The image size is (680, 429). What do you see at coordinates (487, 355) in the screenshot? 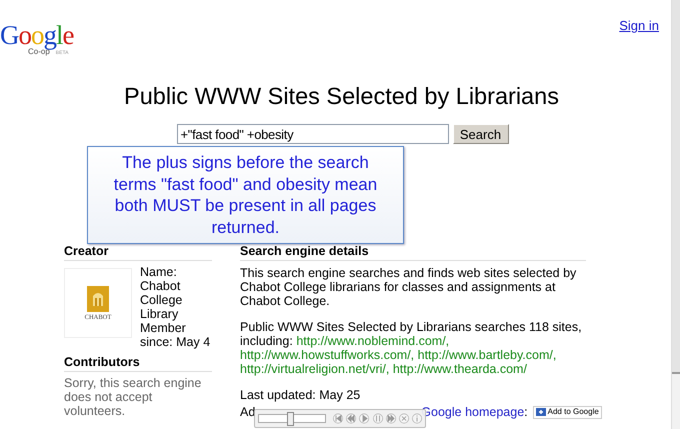
I see `site-link: http://www.bartleby.com/,` at bounding box center [487, 355].